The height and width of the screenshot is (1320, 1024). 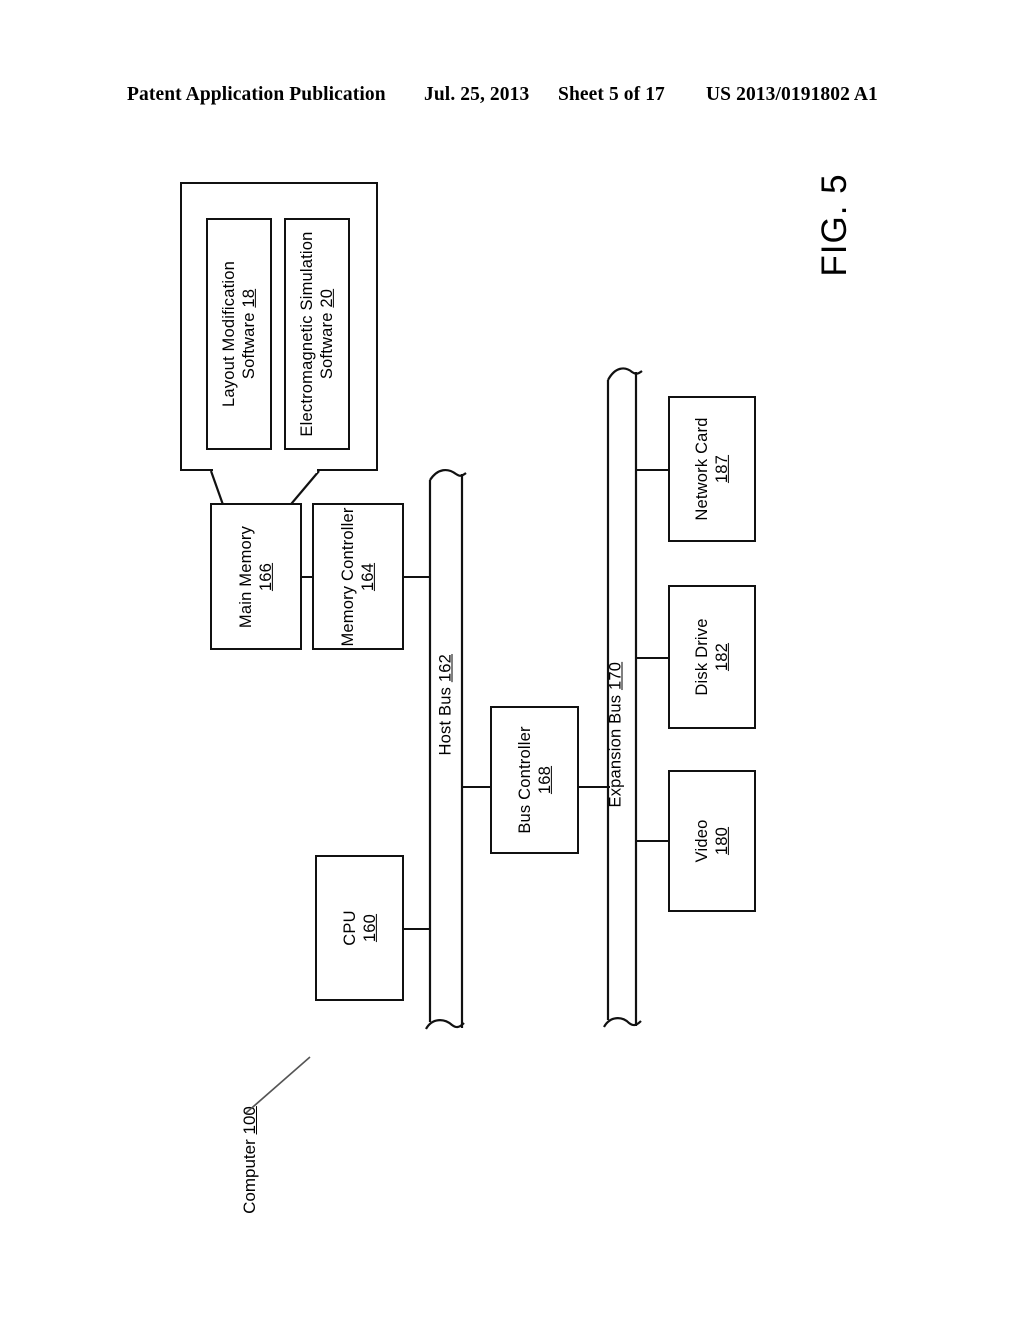 I want to click on block-video-label: Video 180, so click(x=711, y=841).